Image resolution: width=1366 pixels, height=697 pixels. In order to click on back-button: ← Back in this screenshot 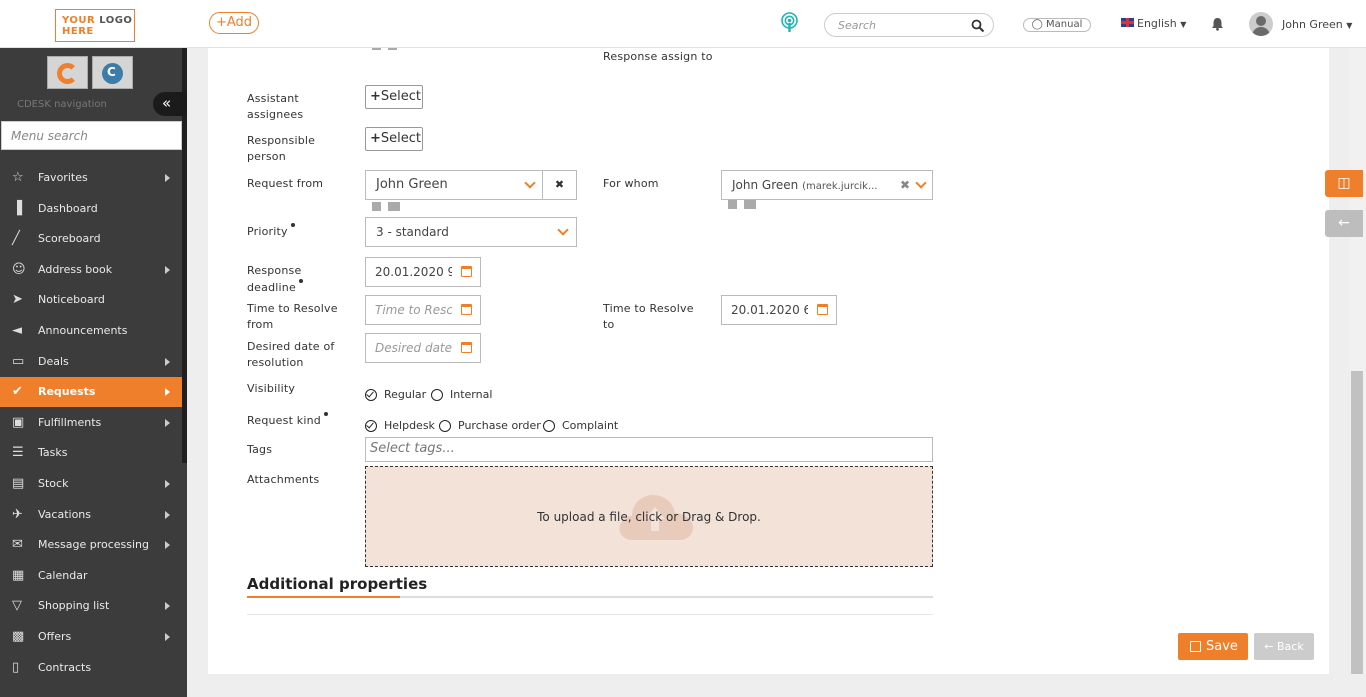, I will do `click(1284, 646)`.